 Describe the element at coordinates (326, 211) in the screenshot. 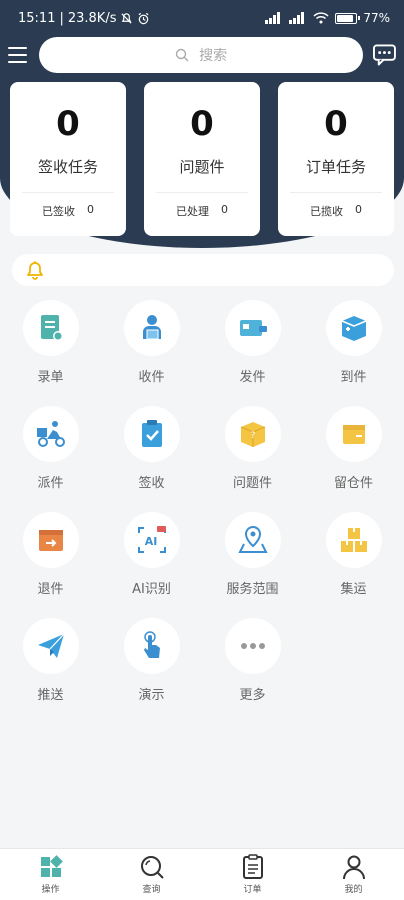

I see `card-sub-label: 已揽收` at that location.